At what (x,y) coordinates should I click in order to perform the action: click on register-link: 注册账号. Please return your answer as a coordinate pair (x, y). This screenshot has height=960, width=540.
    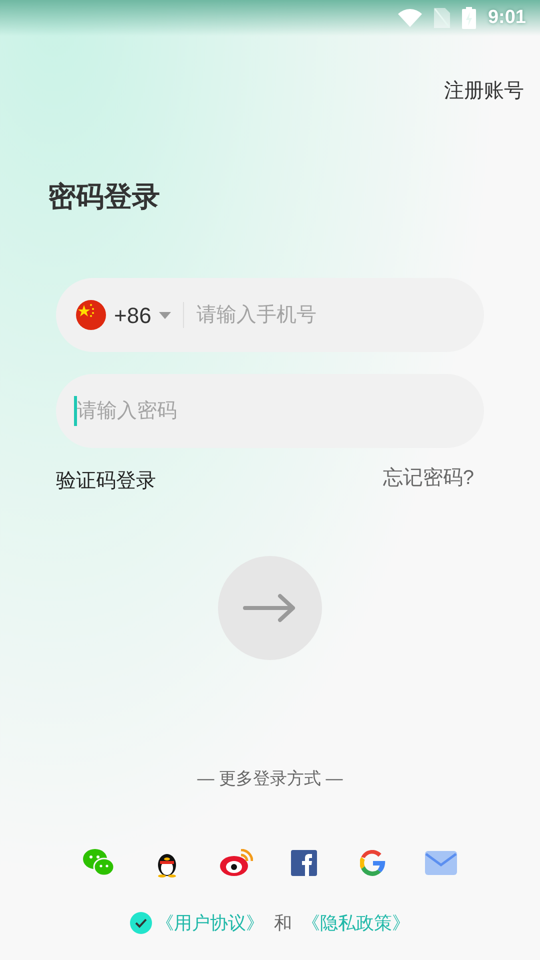
    Looking at the image, I should click on (484, 91).